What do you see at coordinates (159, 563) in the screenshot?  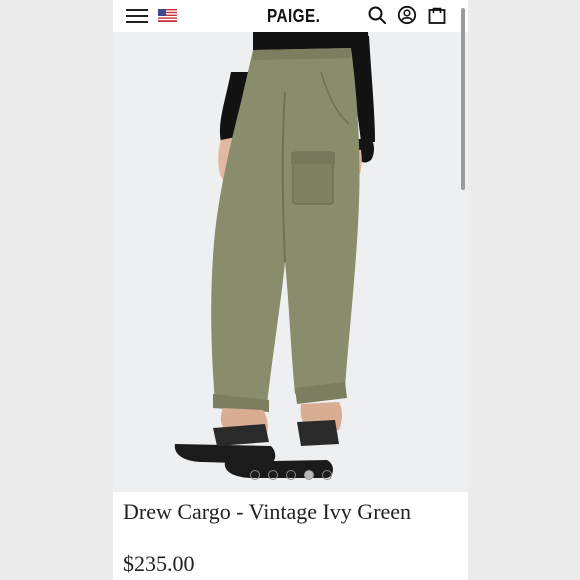 I see `product-price: $235.00` at bounding box center [159, 563].